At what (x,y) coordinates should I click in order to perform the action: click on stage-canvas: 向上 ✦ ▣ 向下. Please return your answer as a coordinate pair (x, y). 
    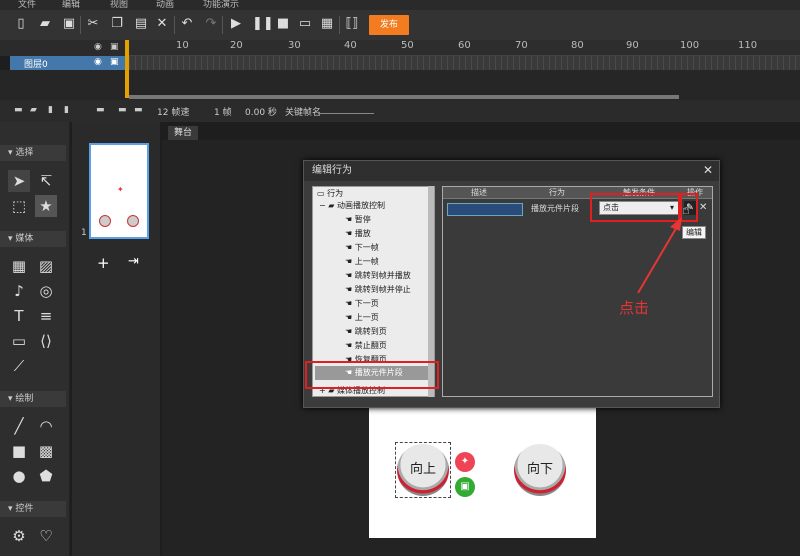
    Looking at the image, I should click on (482, 471).